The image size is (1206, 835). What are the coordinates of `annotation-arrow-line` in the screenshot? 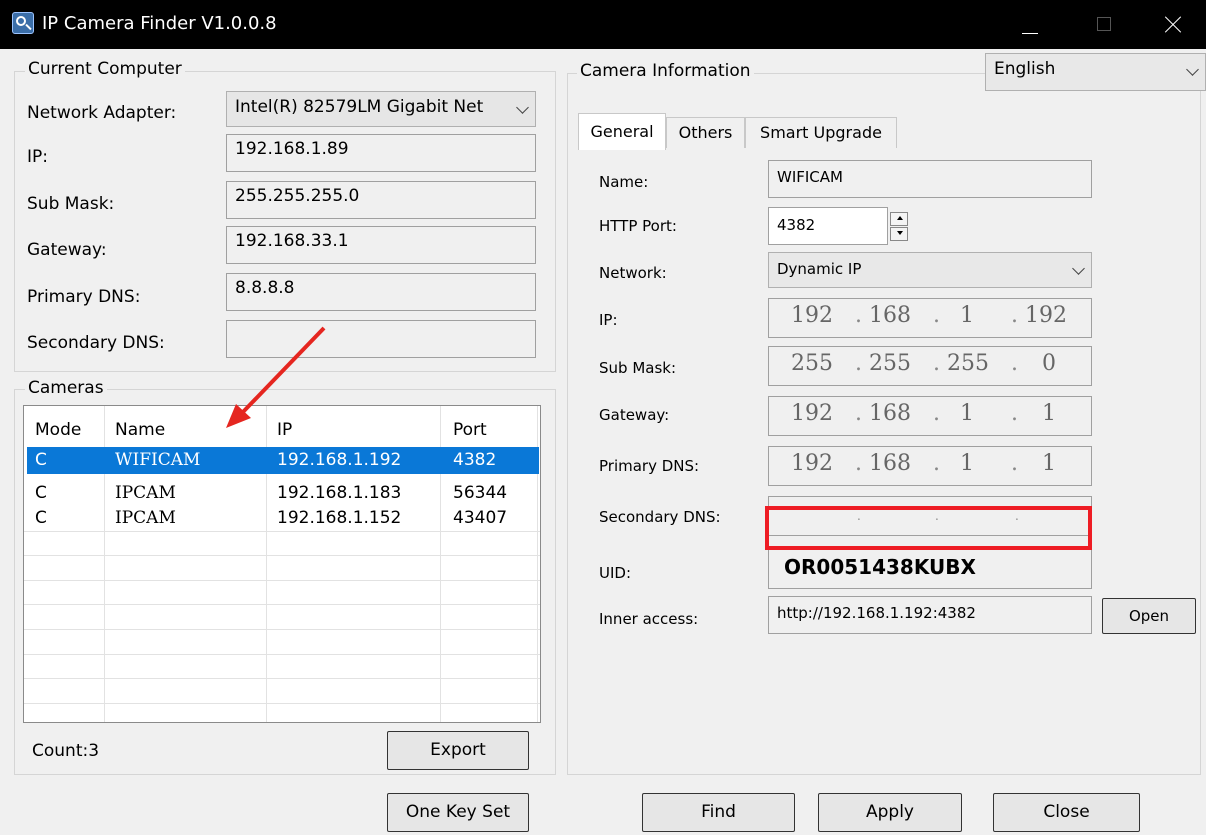 It's located at (283, 370).